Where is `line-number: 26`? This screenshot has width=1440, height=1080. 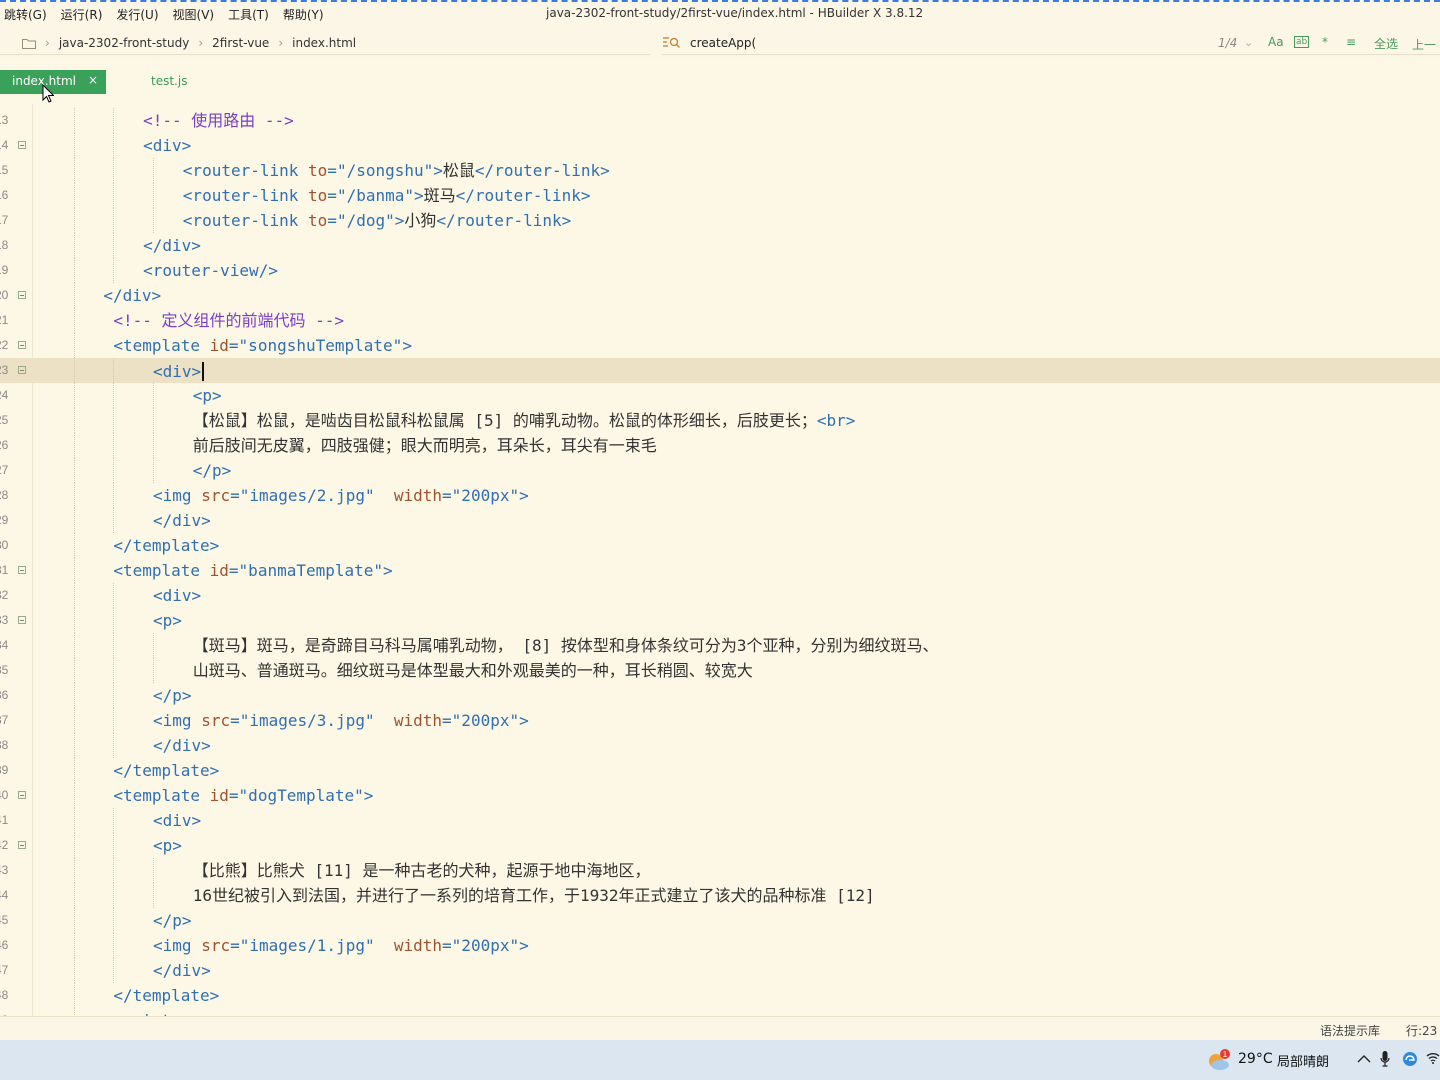
line-number: 26 is located at coordinates (7, 445).